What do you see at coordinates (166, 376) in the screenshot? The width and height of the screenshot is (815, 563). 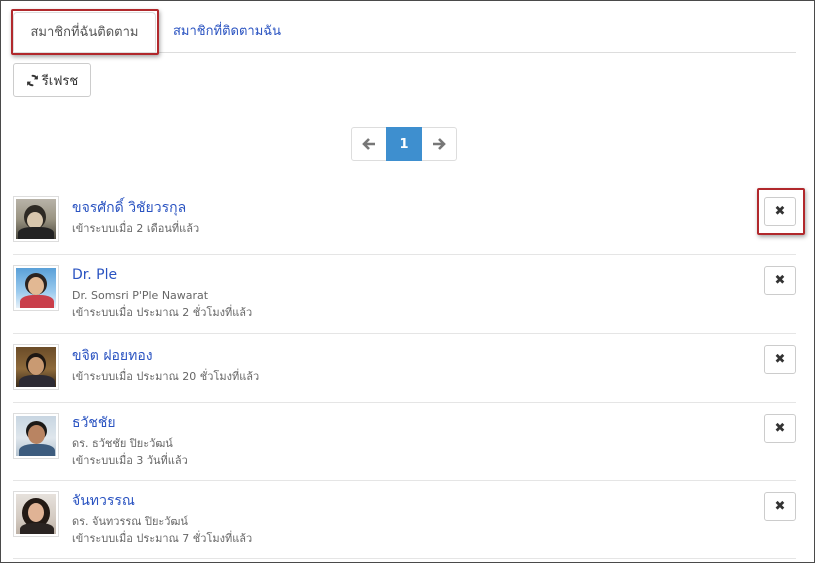 I see `member-last-login: เข้าระบบเมื่อ ประมาณ 20 ชั่วโมงที่แล้ว` at bounding box center [166, 376].